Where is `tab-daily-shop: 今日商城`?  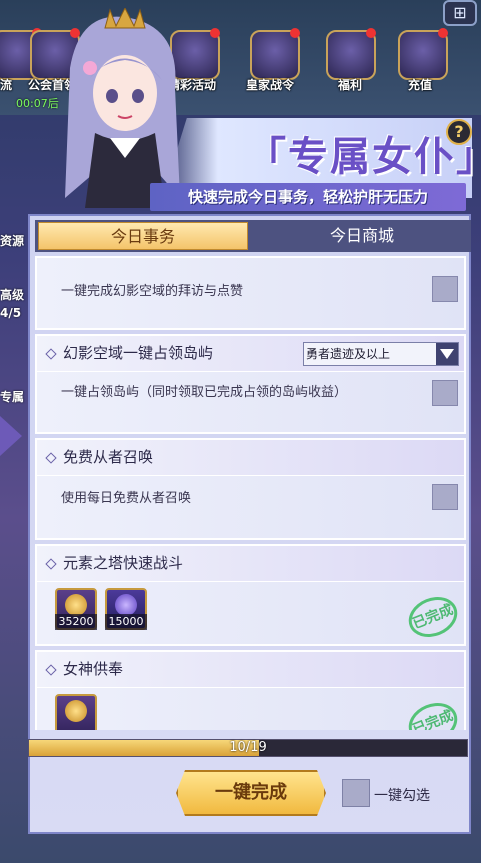 tab-daily-shop: 今日商城 is located at coordinates (362, 236).